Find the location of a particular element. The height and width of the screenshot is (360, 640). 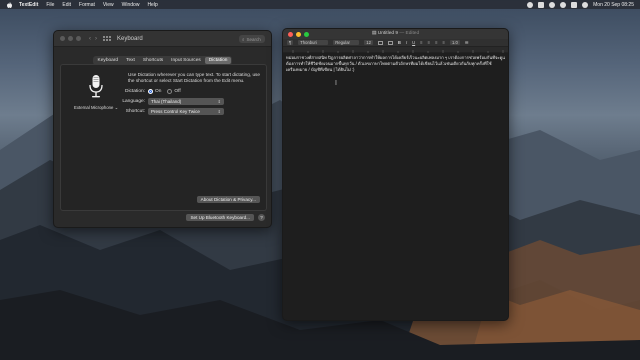

highlight-color-swatch is located at coordinates (390, 42).